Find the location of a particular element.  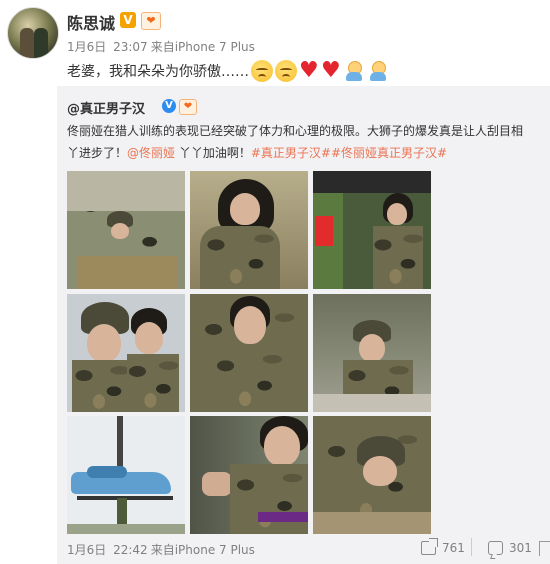

mention-link: @佟丽娅 is located at coordinates (151, 153).